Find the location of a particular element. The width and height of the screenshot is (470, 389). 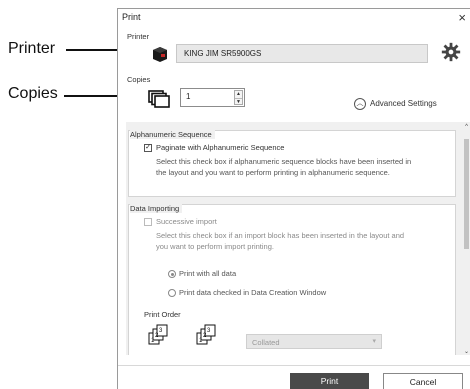

stepper-down-icon: ▼ is located at coordinates (238, 101).